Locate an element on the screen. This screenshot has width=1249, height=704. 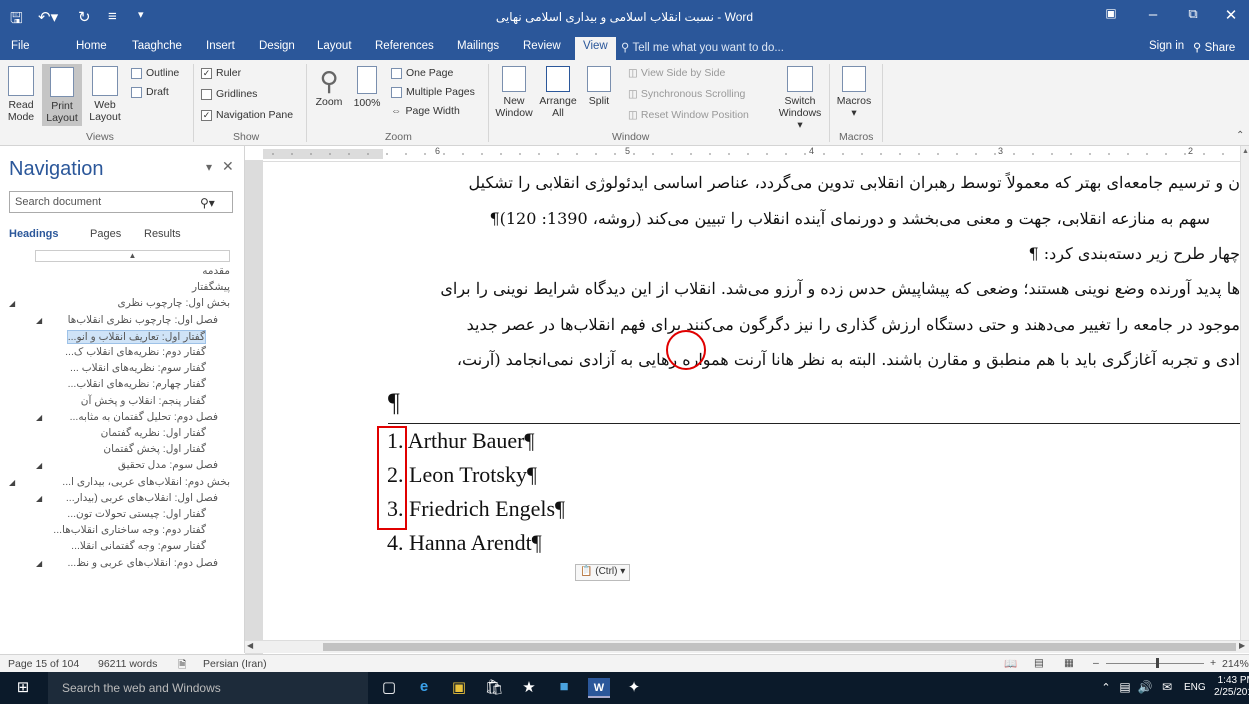
horizontal-ruler: 6 5 4 3 2 is located at coordinates (751, 154).